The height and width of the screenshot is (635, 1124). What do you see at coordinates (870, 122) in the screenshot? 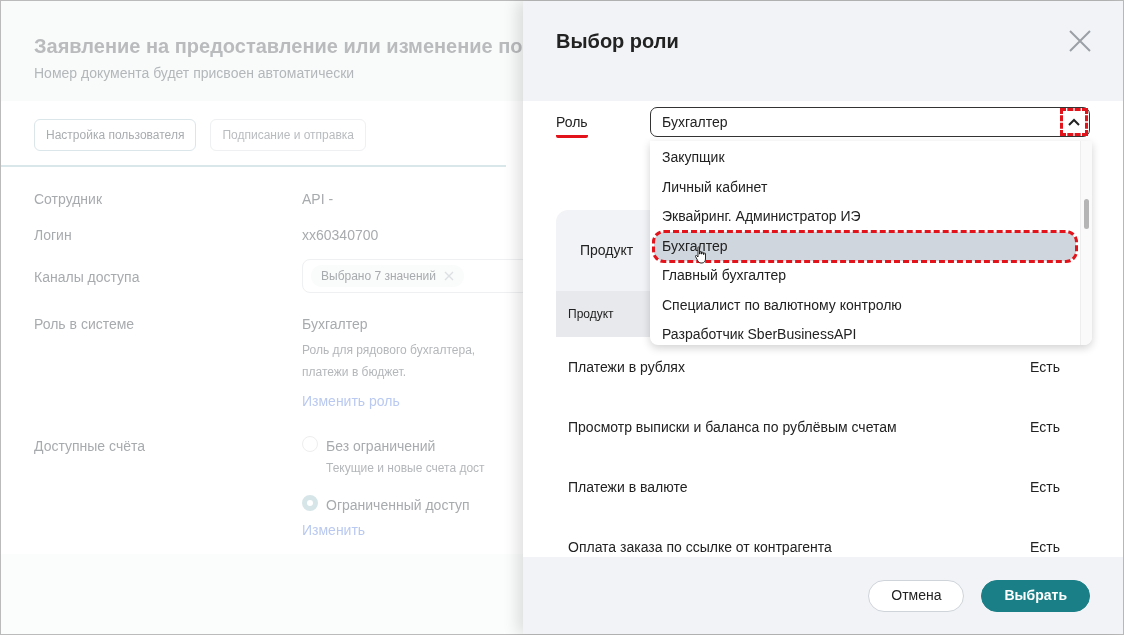
I see `role-select: Бухгалтер` at bounding box center [870, 122].